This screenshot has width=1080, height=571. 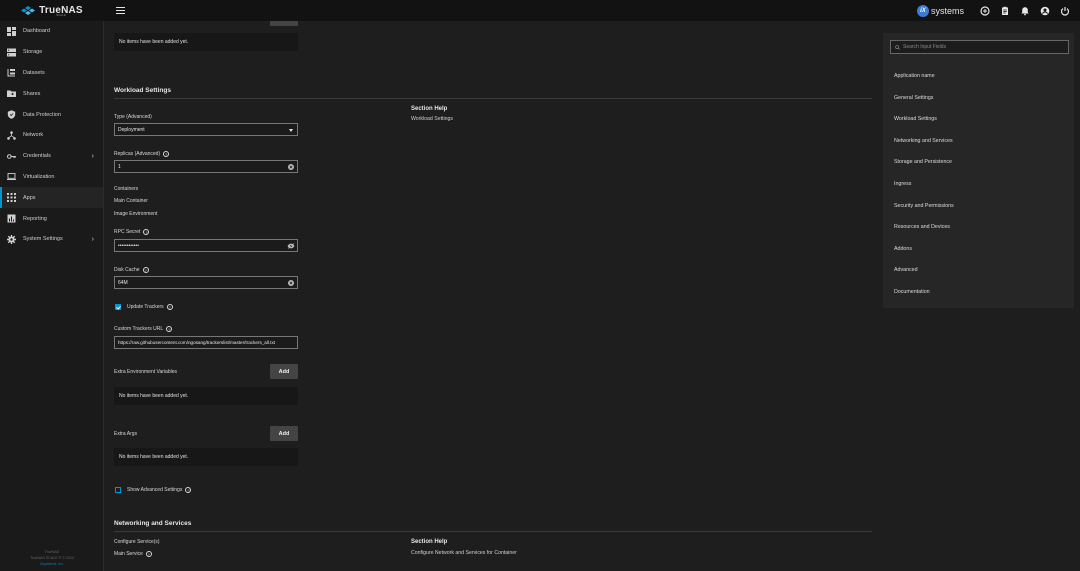 I want to click on menu-toggle-icon, so click(x=120, y=10).